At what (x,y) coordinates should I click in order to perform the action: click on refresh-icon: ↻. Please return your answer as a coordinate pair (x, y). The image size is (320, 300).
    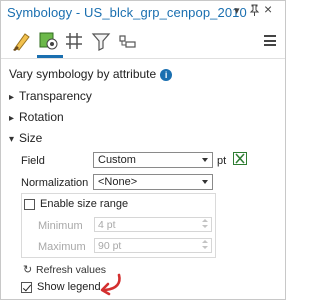
    Looking at the image, I should click on (28, 270).